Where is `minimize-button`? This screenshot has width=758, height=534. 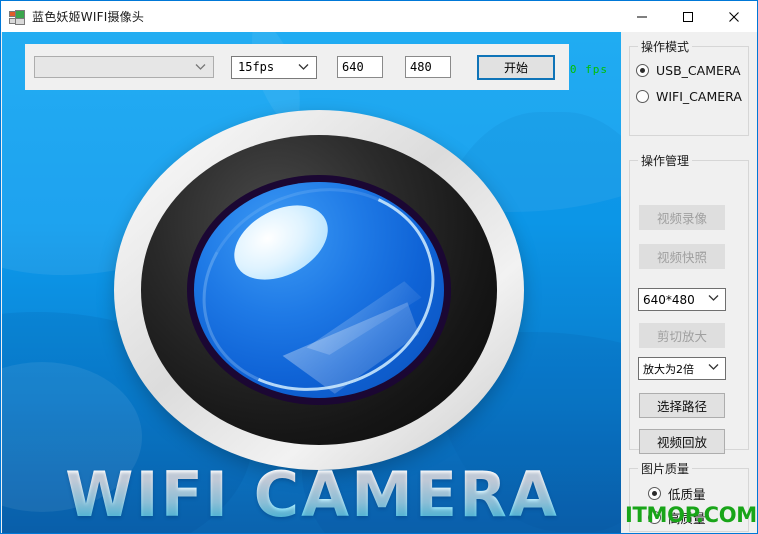 minimize-button is located at coordinates (642, 16).